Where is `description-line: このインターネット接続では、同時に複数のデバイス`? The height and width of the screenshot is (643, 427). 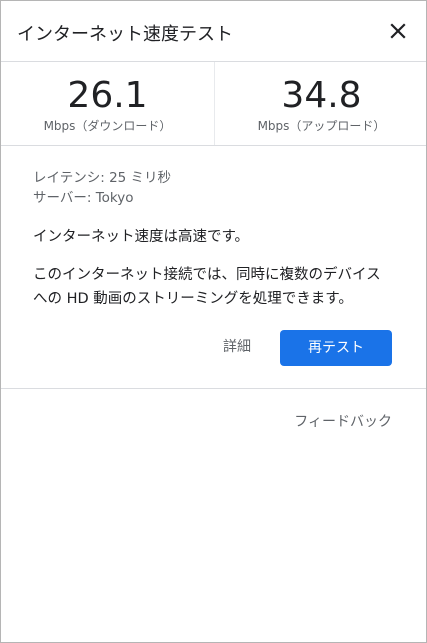
description-line: このインターネット接続では、同時に複数のデバイス is located at coordinates (207, 275).